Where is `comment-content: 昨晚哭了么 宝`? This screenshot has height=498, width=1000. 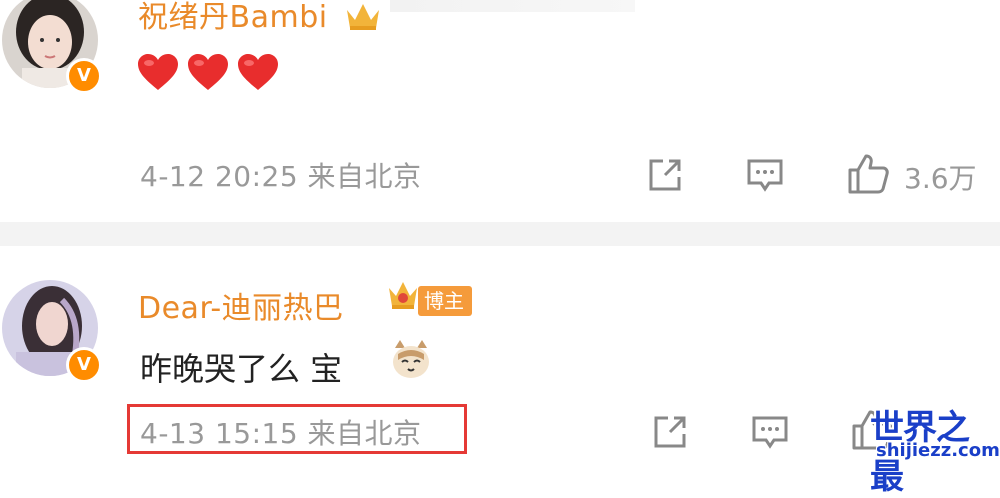
comment-content: 昨晚哭了么 宝 is located at coordinates (241, 369).